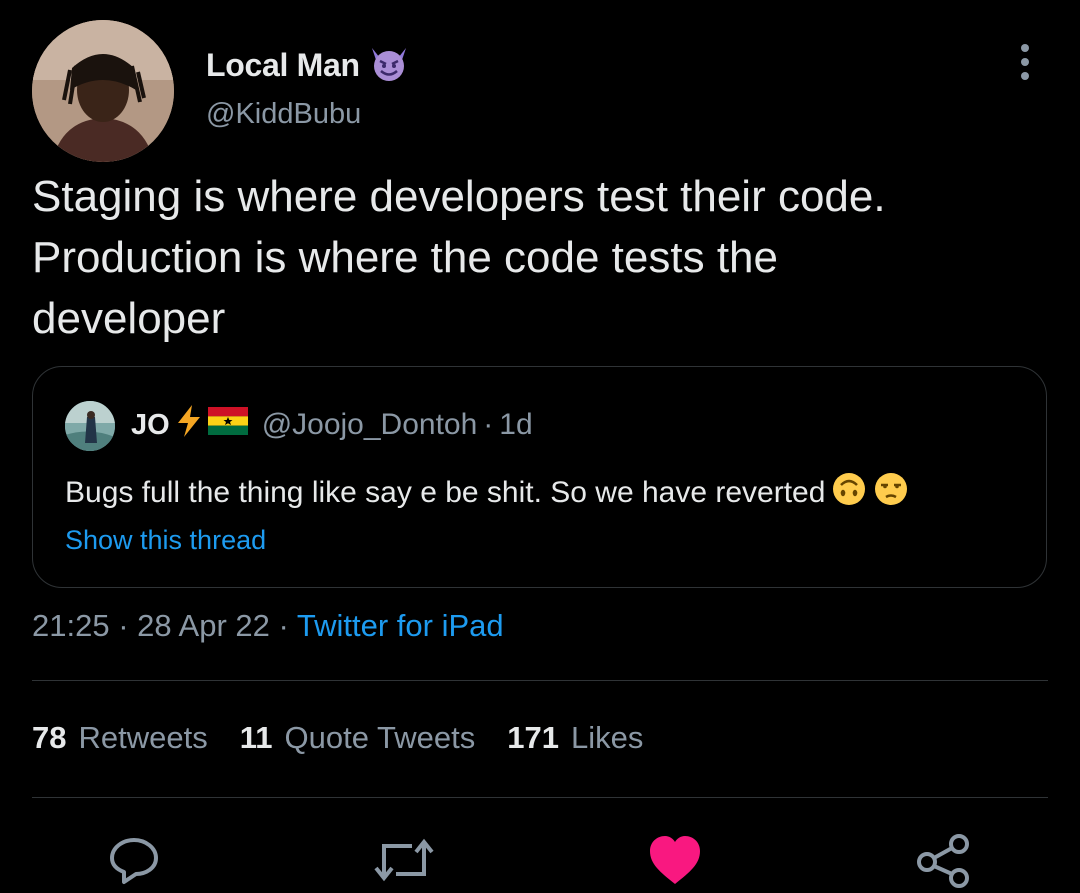 The width and height of the screenshot is (1080, 893). I want to click on reply-icon, so click(134, 862).